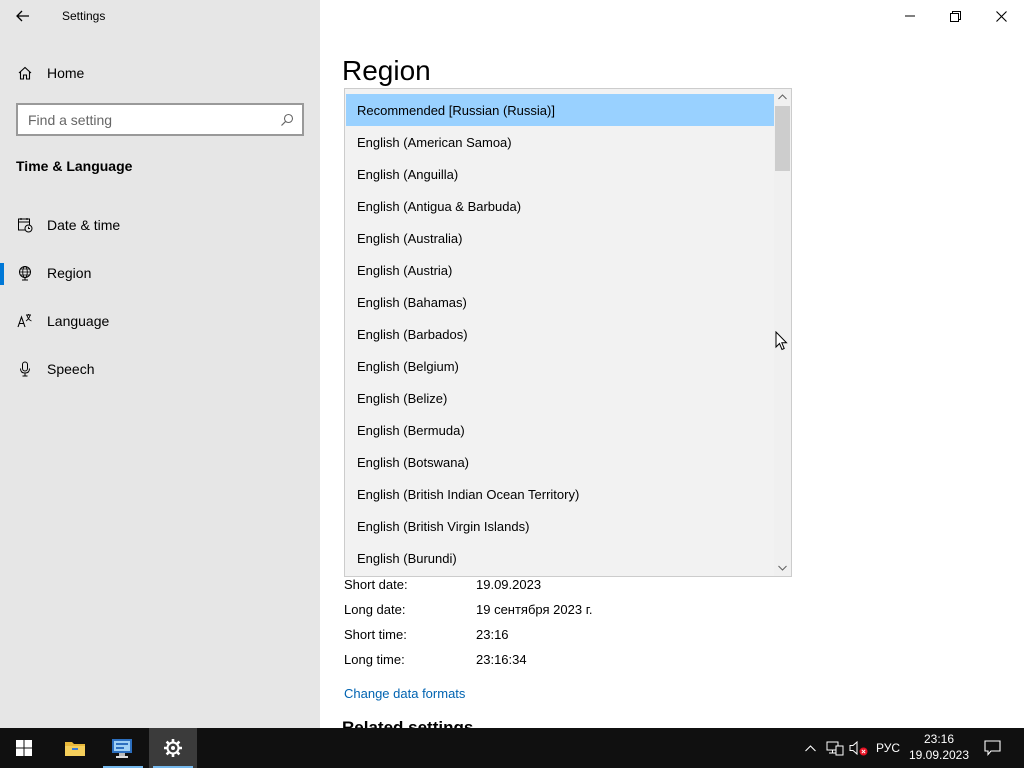 The width and height of the screenshot is (1024, 768). What do you see at coordinates (69, 273) in the screenshot?
I see `sidebar-item-label: Region` at bounding box center [69, 273].